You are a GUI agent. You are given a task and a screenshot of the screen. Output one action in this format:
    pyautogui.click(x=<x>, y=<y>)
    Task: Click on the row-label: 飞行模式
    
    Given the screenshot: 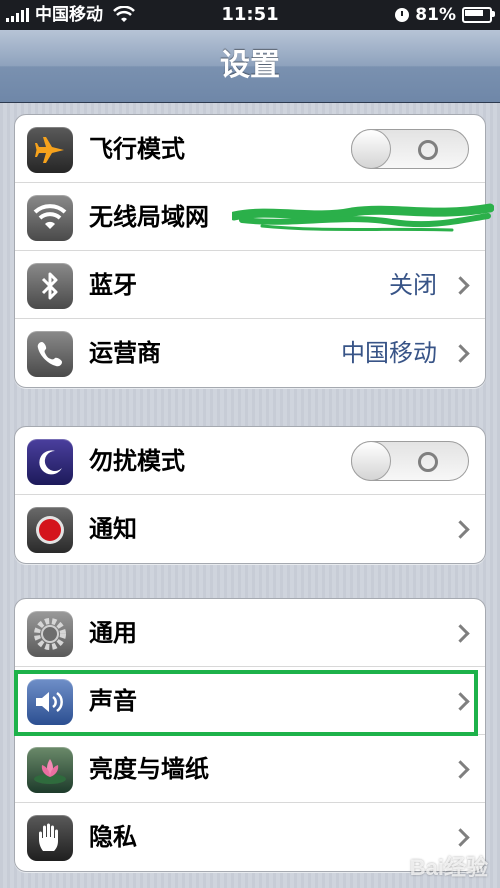 What is the action you would take?
    pyautogui.click(x=137, y=149)
    